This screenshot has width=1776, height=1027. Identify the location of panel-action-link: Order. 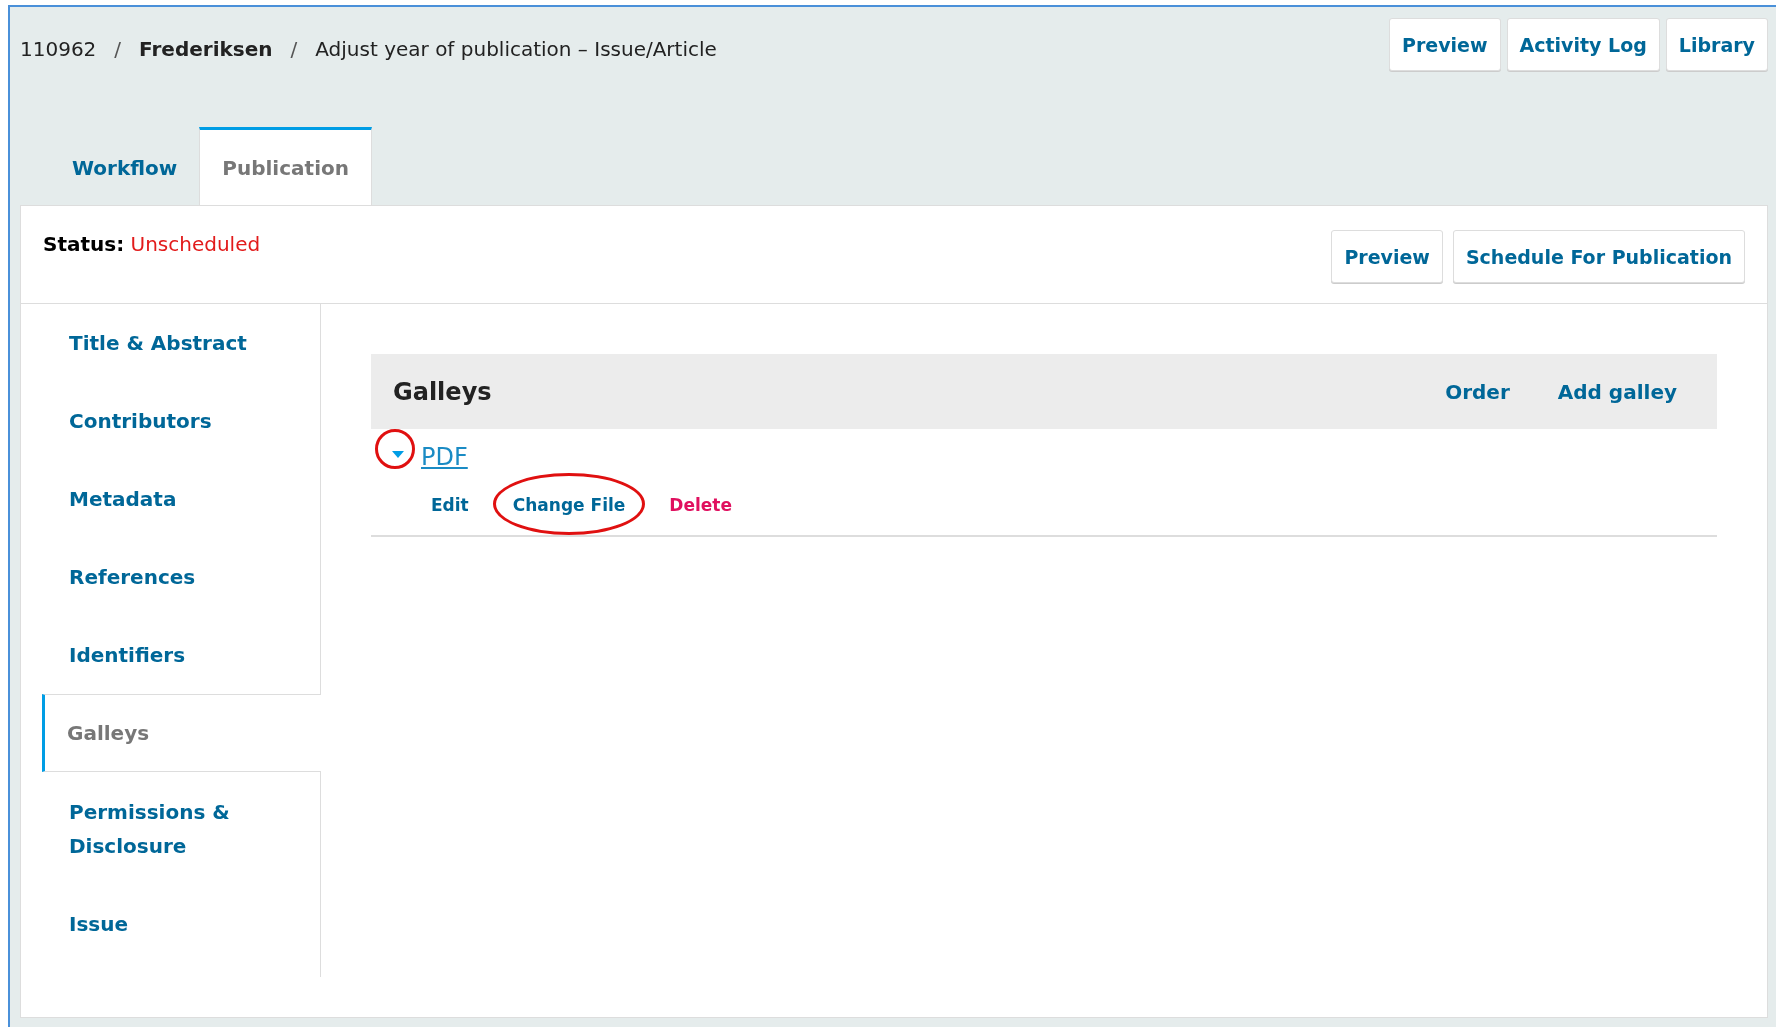
(1477, 391).